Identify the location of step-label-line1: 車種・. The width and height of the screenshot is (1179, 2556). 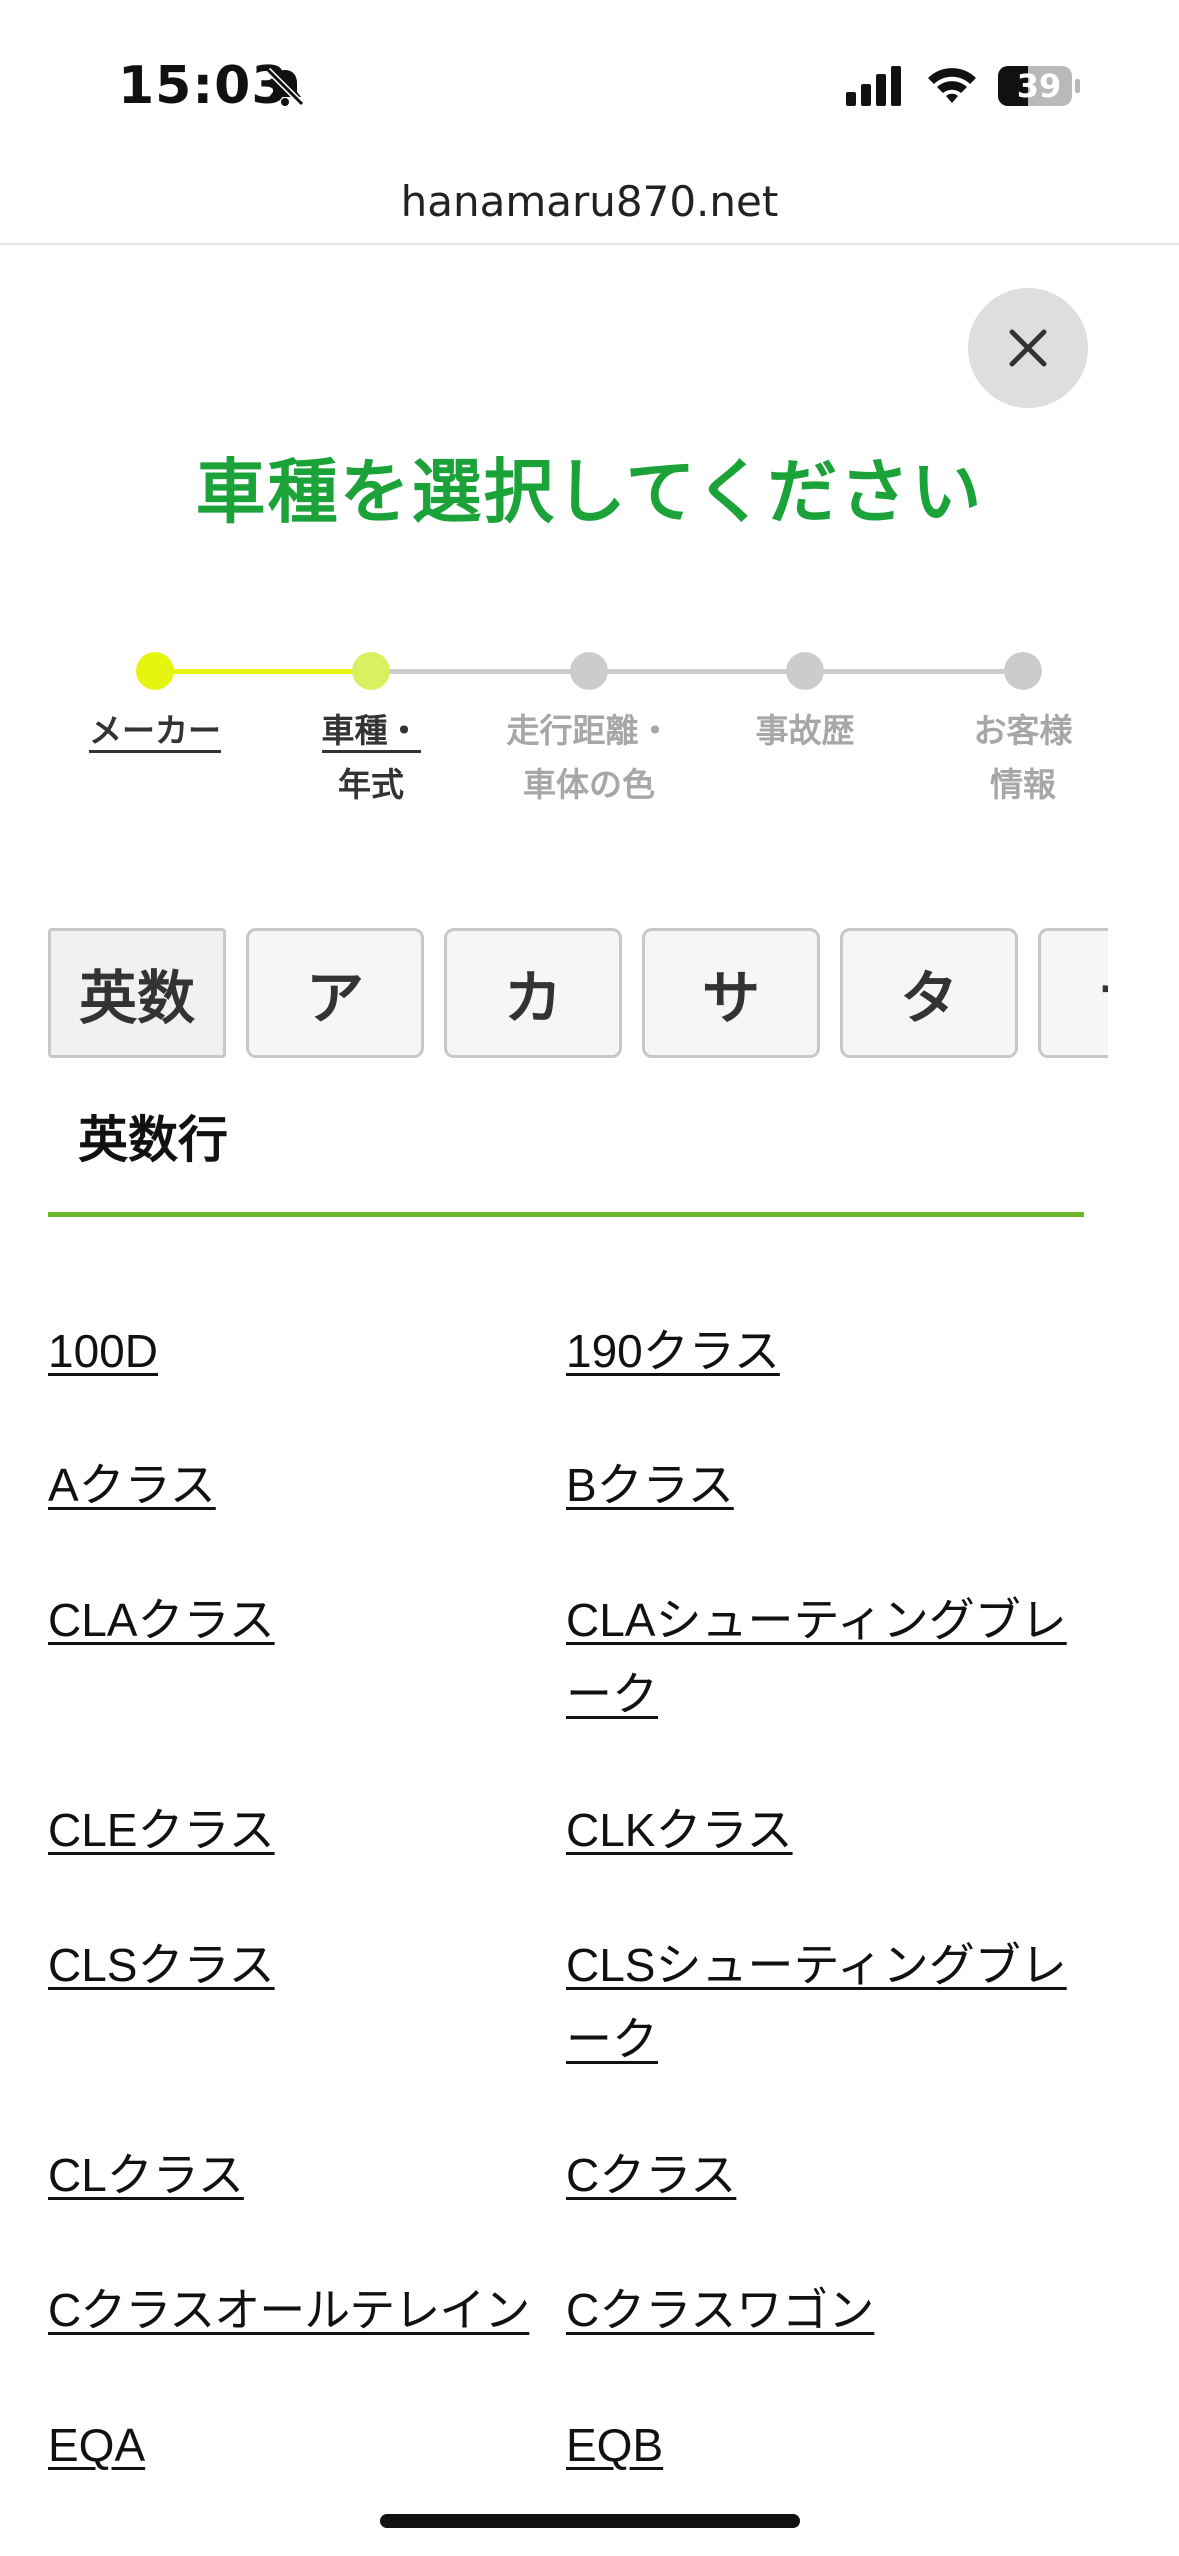
(371, 732).